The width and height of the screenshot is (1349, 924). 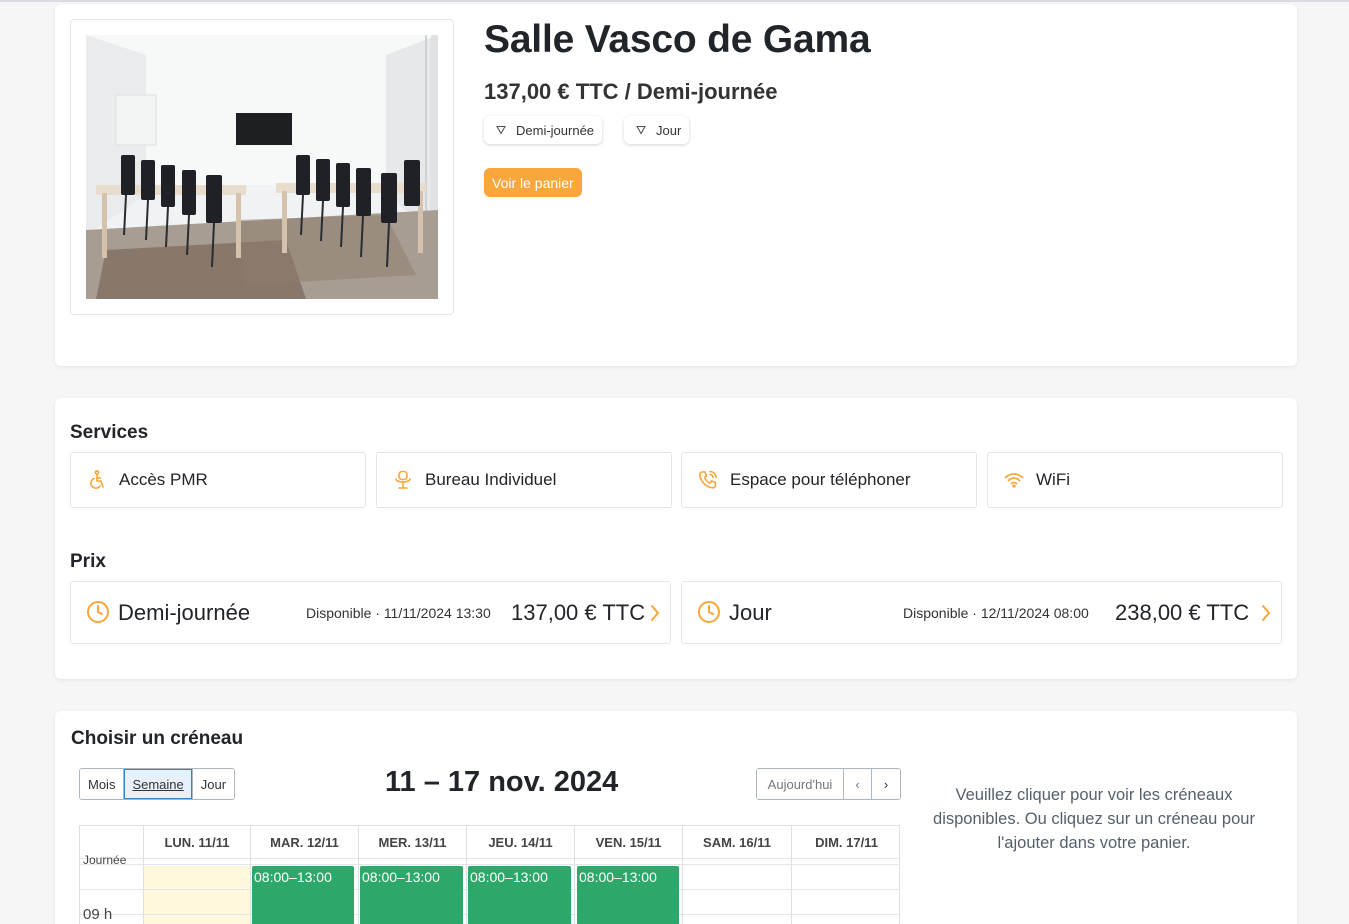 I want to click on service-espace-telephoner: Espace pour téléphoner, so click(x=829, y=480).